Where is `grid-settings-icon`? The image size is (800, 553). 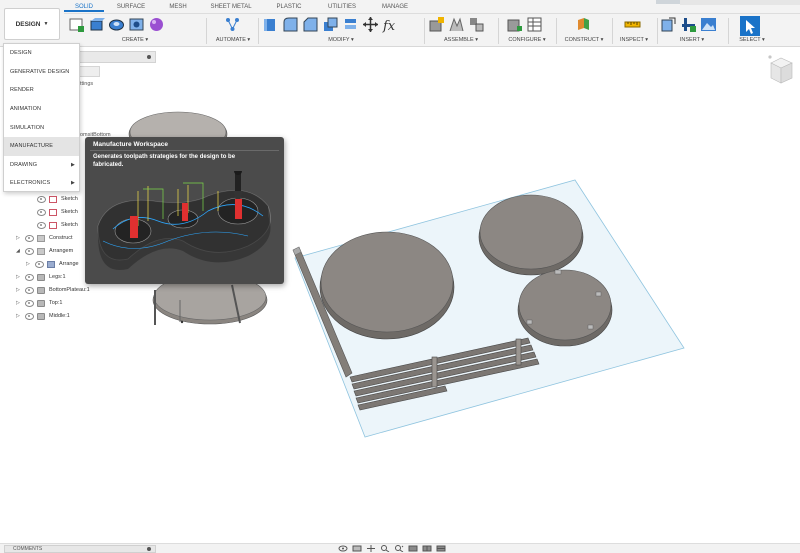
grid-settings-icon is located at coordinates (427, 548).